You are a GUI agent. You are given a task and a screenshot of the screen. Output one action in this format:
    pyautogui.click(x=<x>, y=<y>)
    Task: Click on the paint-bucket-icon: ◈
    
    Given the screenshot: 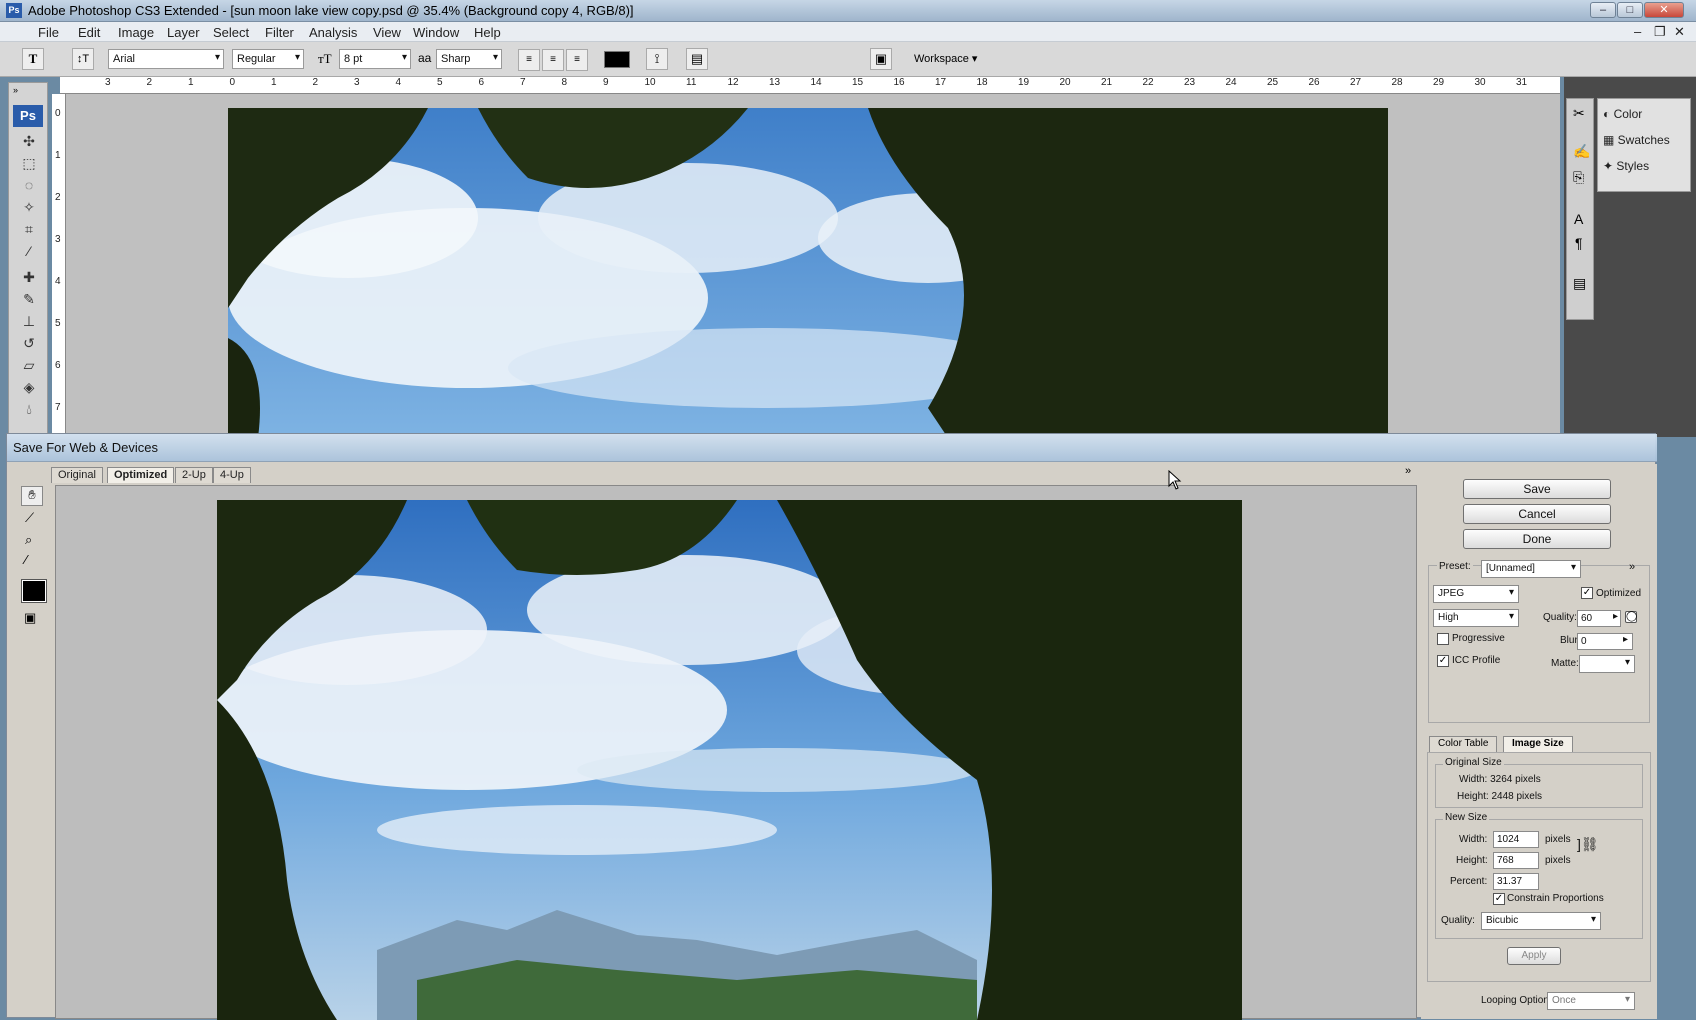 What is the action you would take?
    pyautogui.click(x=29, y=388)
    